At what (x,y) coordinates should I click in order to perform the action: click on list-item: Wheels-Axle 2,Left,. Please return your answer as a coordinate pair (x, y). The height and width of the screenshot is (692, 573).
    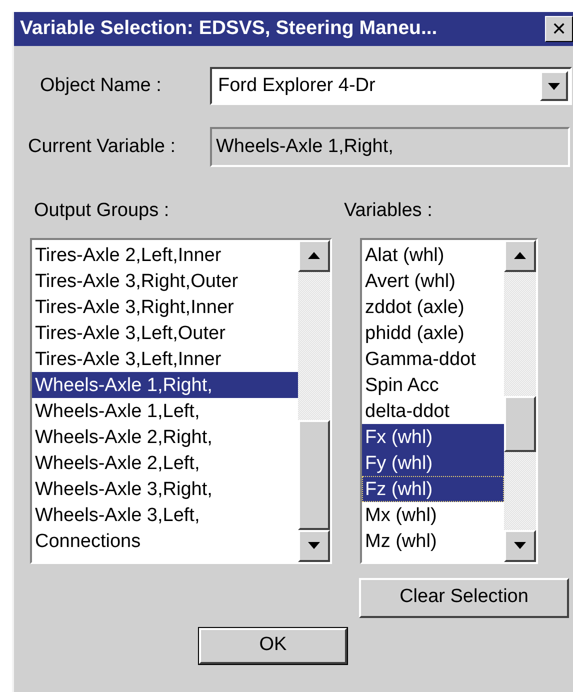
    Looking at the image, I should click on (165, 463).